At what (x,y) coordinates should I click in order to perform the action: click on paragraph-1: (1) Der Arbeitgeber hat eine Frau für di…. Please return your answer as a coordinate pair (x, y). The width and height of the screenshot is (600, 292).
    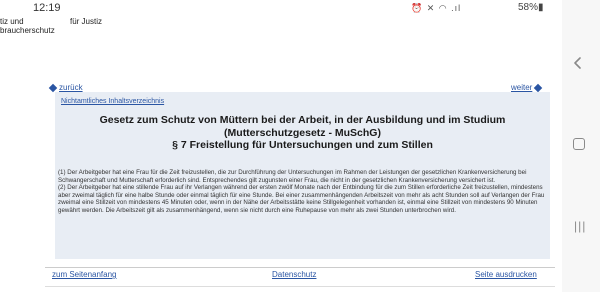
    Looking at the image, I should click on (292, 176).